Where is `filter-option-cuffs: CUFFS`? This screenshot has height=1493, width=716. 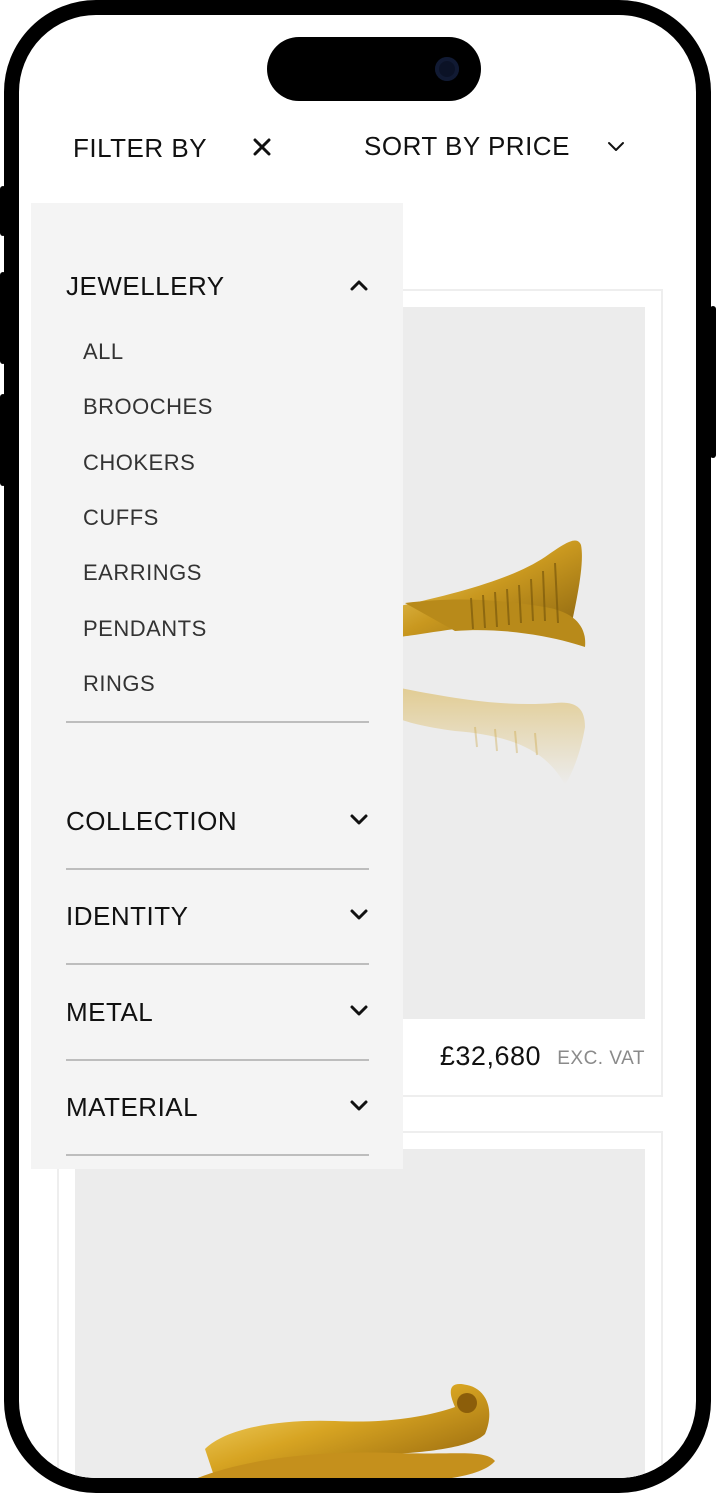 filter-option-cuffs: CUFFS is located at coordinates (121, 518).